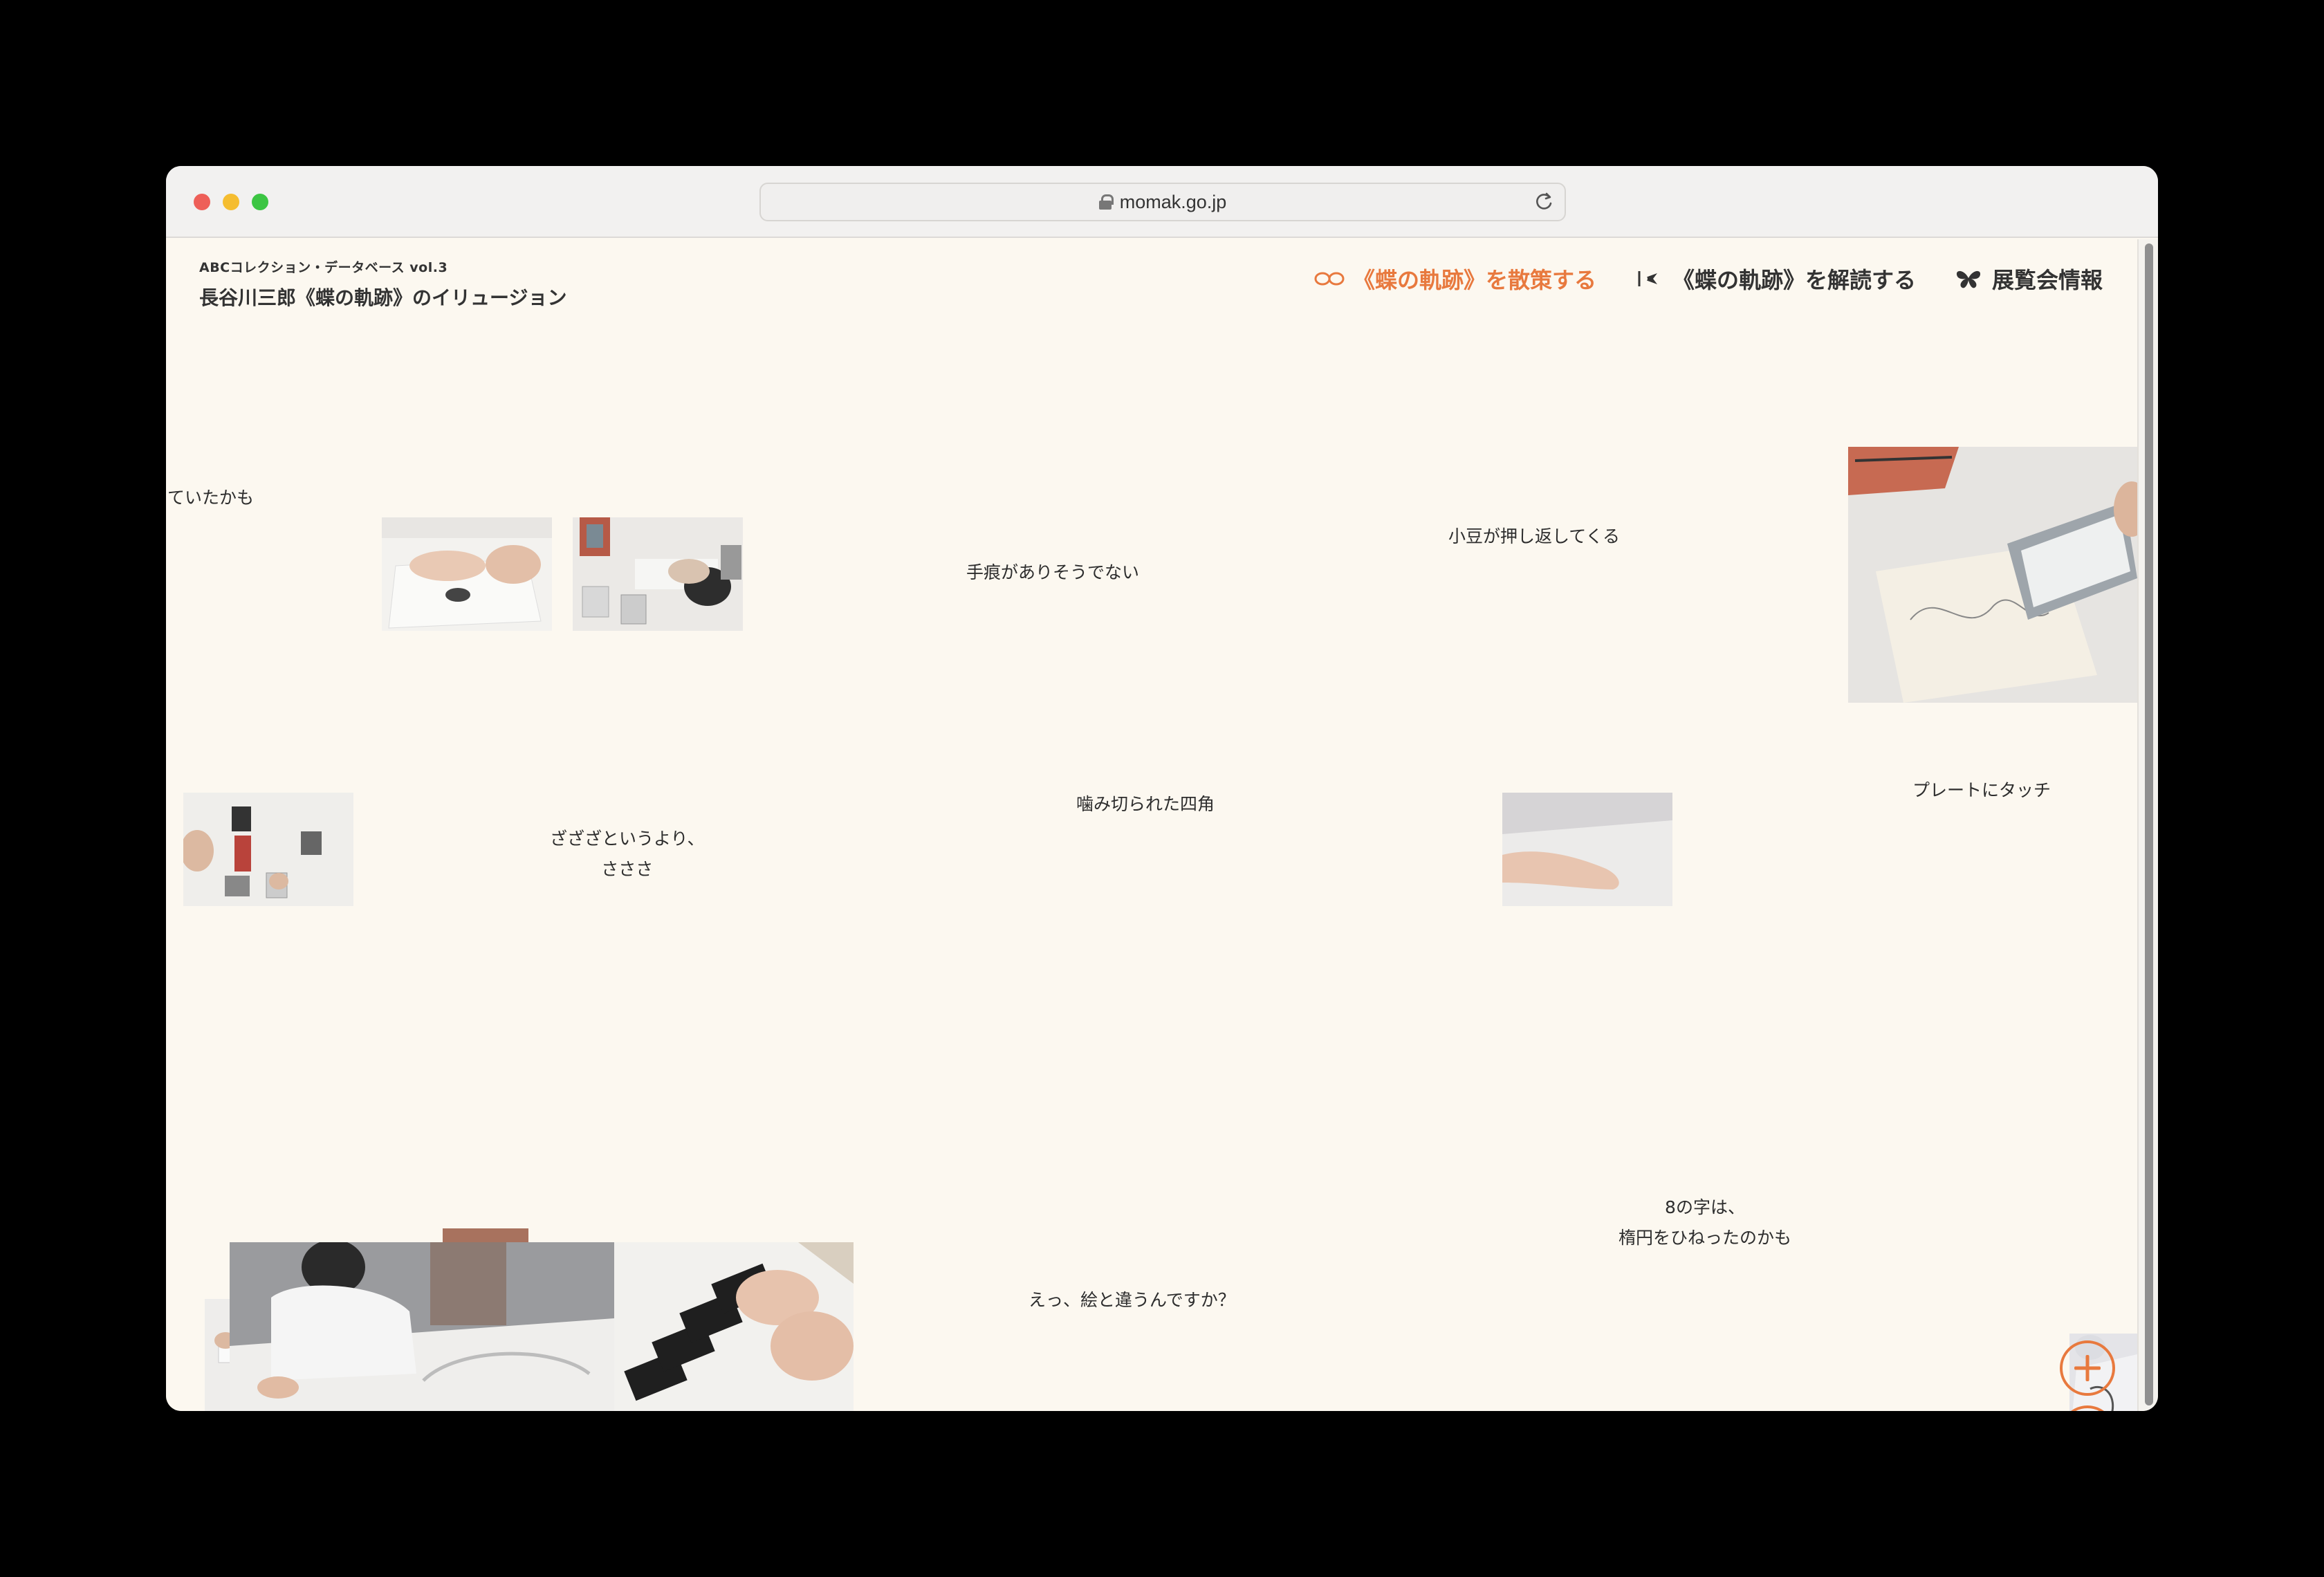  What do you see at coordinates (1329, 279) in the screenshot?
I see `infinity-loop-icon` at bounding box center [1329, 279].